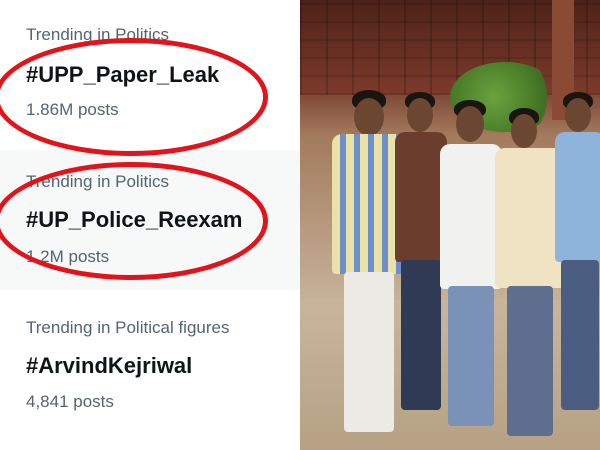  What do you see at coordinates (128, 327) in the screenshot?
I see `trend-context: Trending in Political figures` at bounding box center [128, 327].